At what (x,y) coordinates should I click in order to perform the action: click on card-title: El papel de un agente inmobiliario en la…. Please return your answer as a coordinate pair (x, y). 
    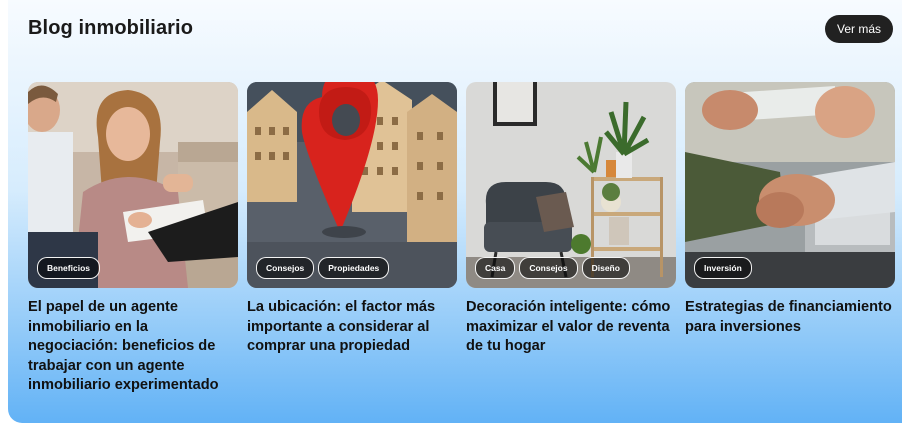
    Looking at the image, I should click on (133, 347).